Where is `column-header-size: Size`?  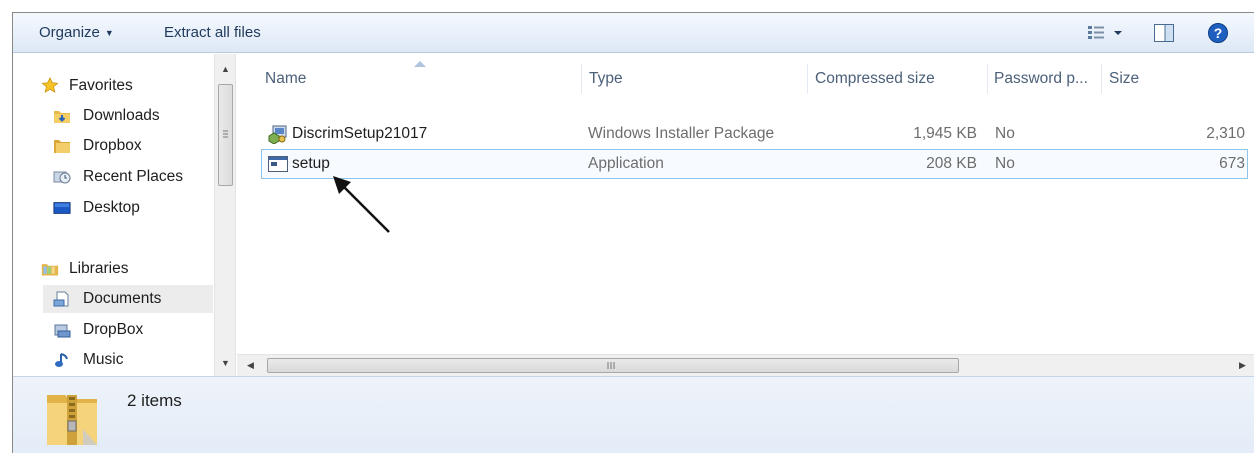 column-header-size: Size is located at coordinates (1124, 79).